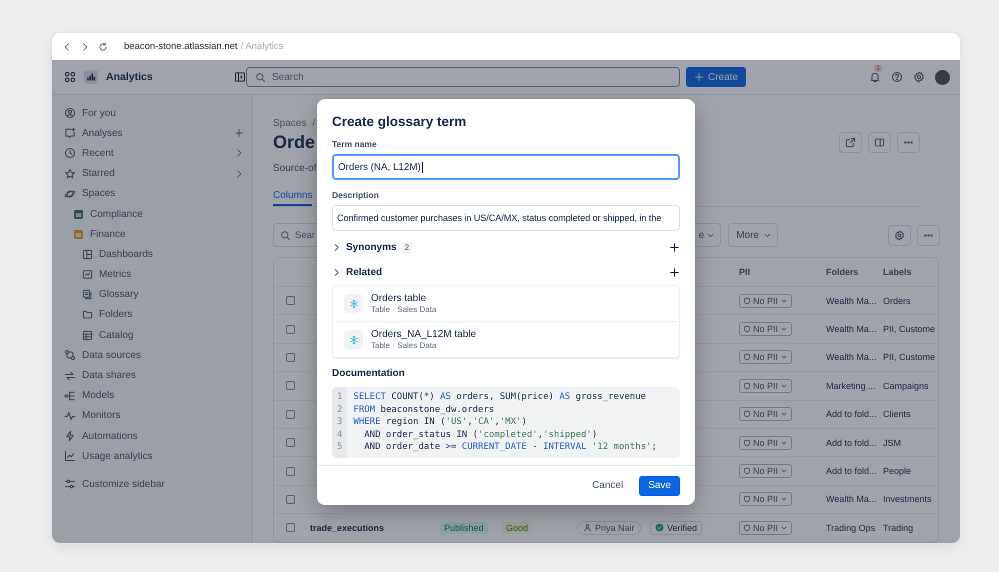  What do you see at coordinates (676, 527) in the screenshot?
I see `verification-badge: Verified` at bounding box center [676, 527].